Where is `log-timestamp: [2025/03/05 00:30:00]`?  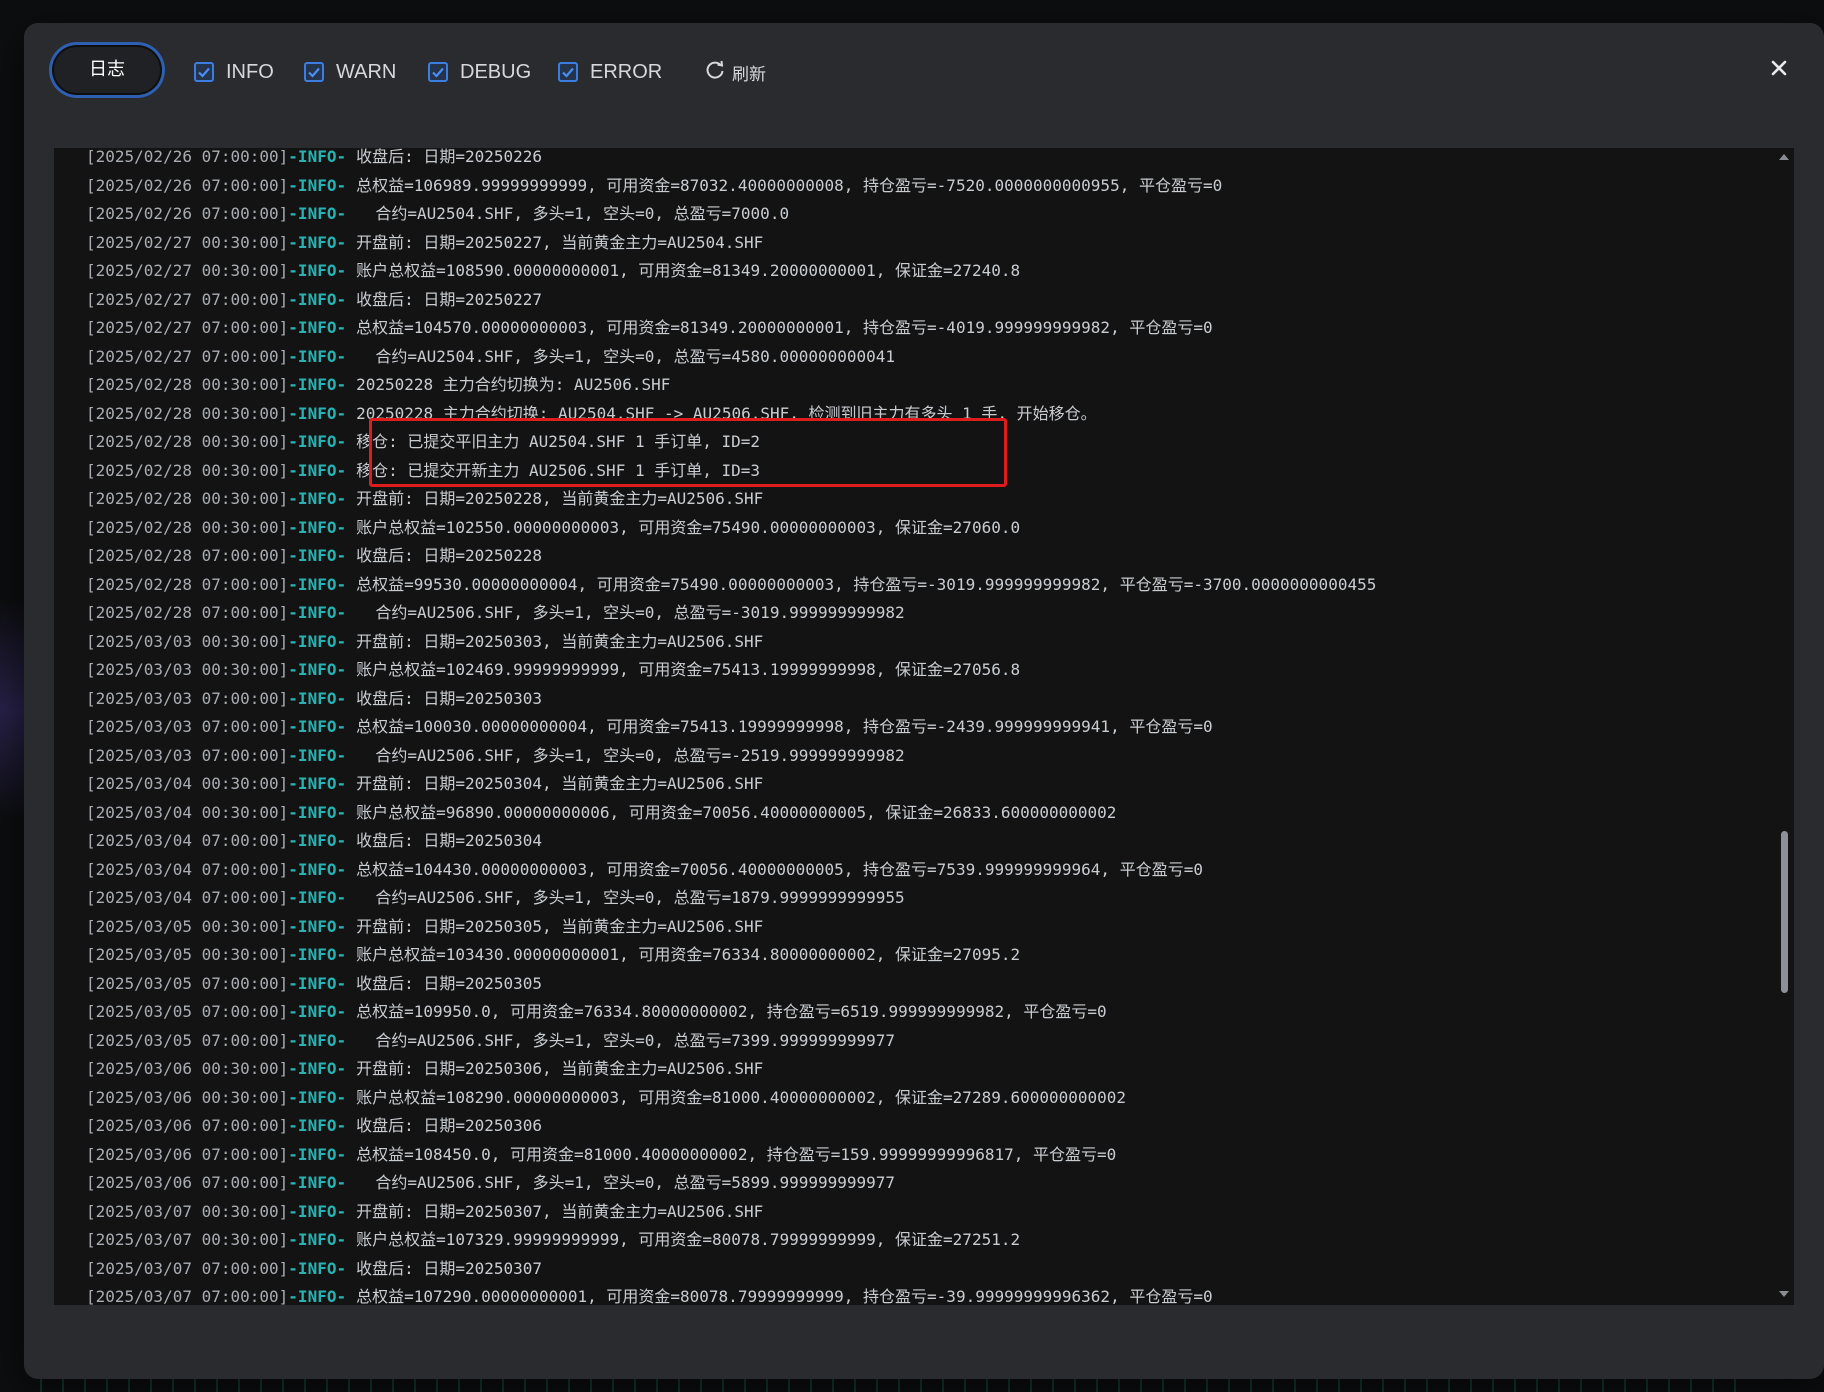 log-timestamp: [2025/03/05 00:30:00] is located at coordinates (187, 954).